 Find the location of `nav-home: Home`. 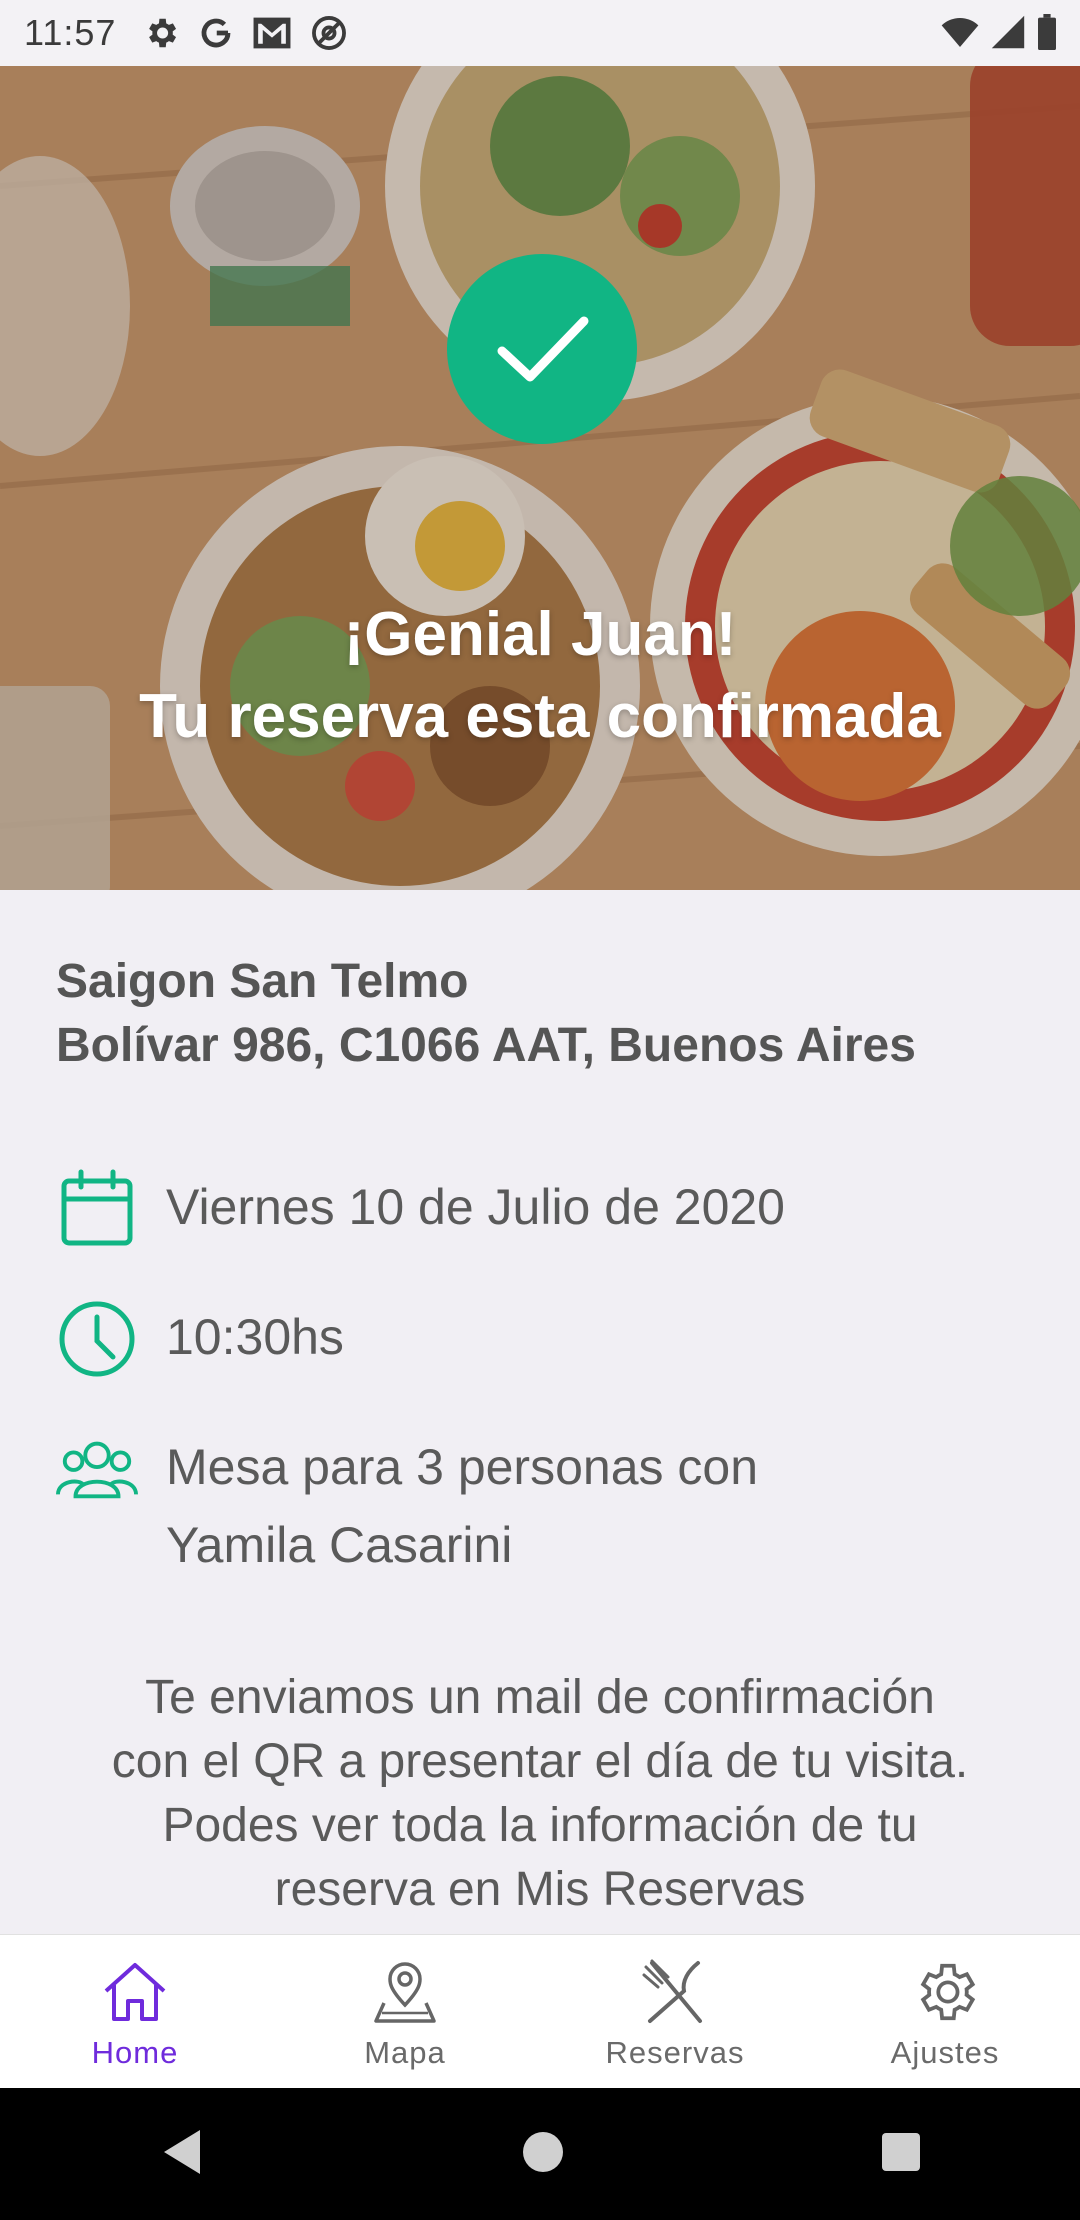

nav-home: Home is located at coordinates (135, 2012).